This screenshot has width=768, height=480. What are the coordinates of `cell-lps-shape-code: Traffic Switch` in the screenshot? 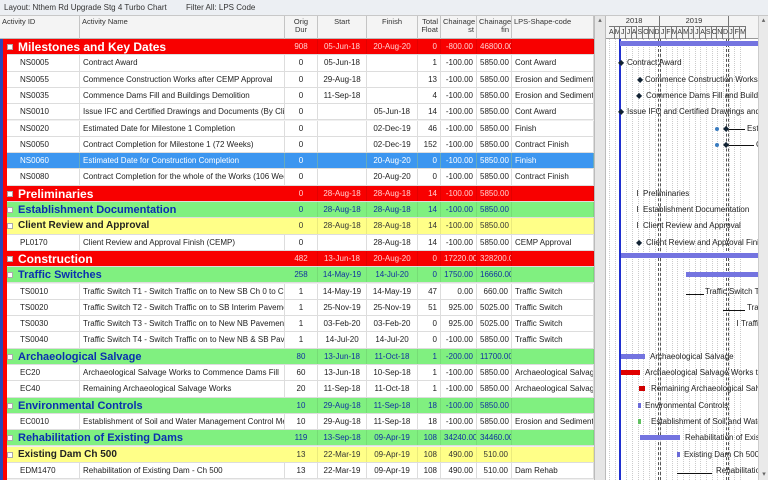 It's located at (553, 307).